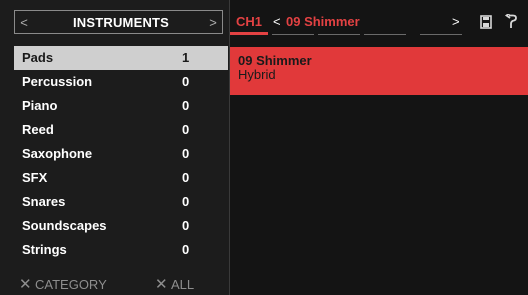  Describe the element at coordinates (57, 153) in the screenshot. I see `category-name: Saxophone` at that location.